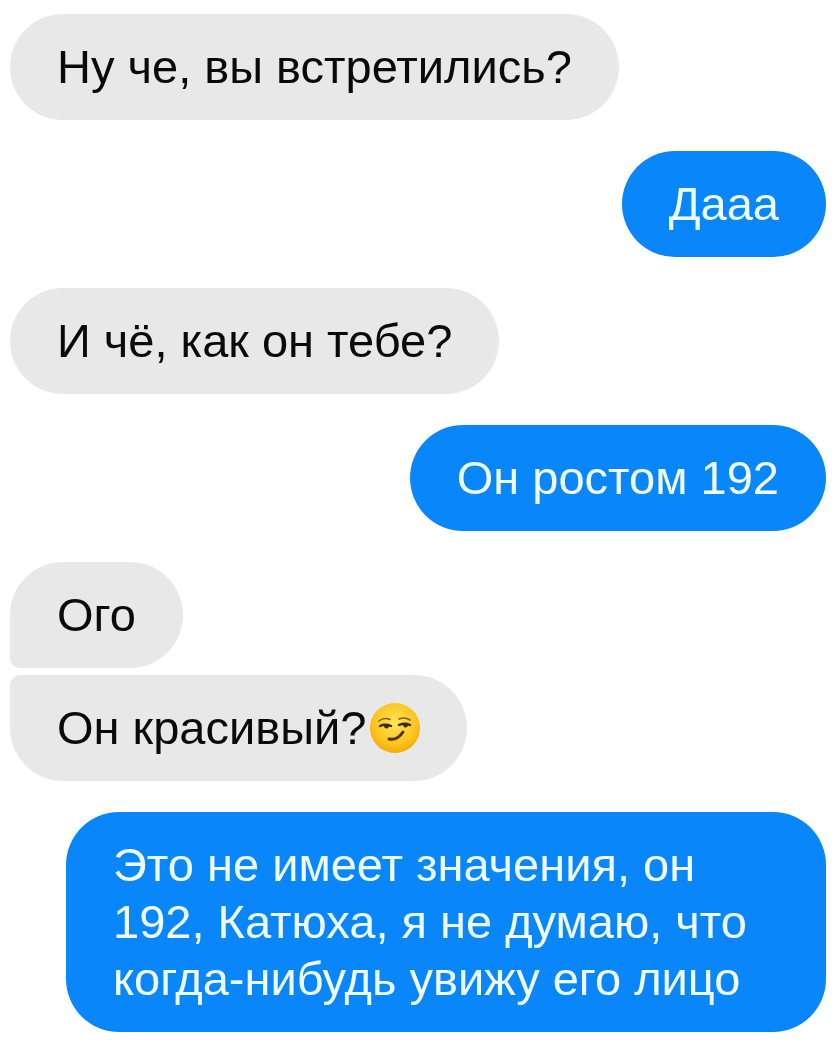  Describe the element at coordinates (430, 922) in the screenshot. I see `message-text: Это не имеет значения, он 192, Катюха, я не думаю, что когда-нибудь увижу его лицо` at that location.